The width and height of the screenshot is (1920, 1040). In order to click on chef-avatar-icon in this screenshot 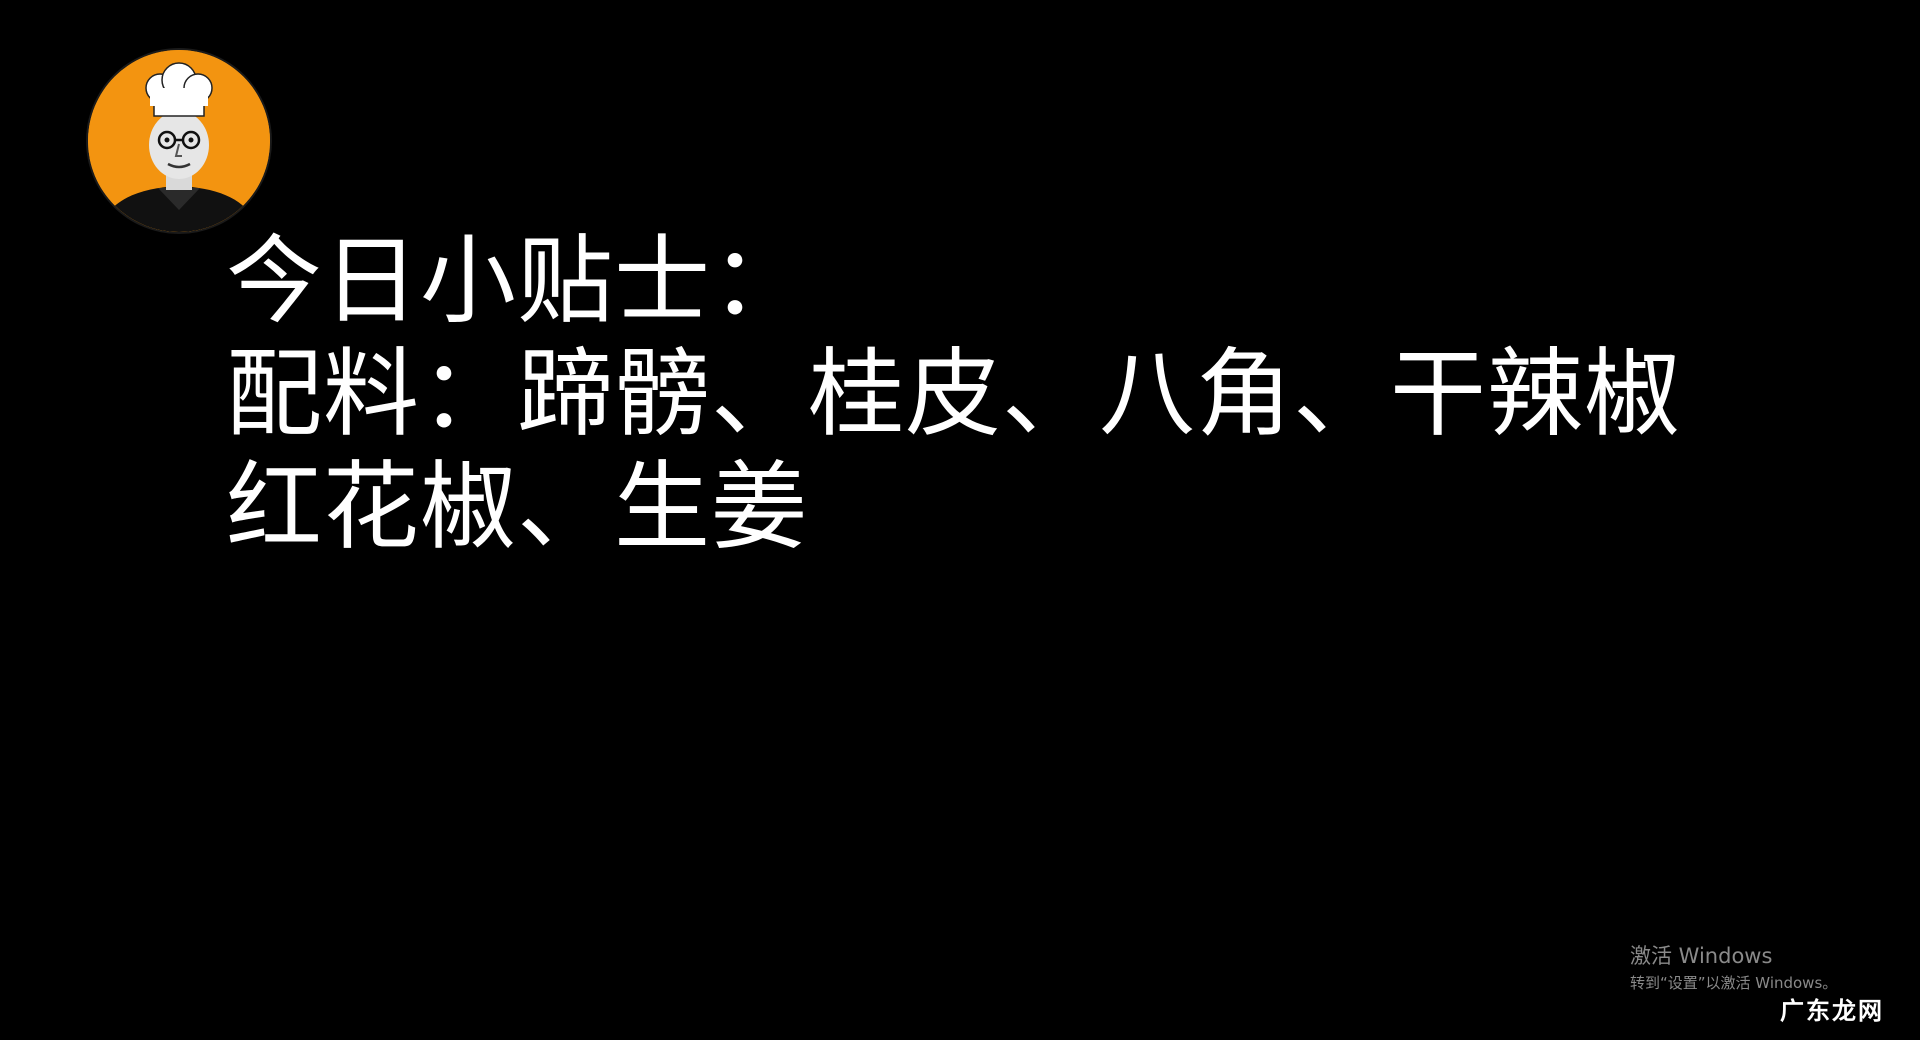, I will do `click(179, 141)`.